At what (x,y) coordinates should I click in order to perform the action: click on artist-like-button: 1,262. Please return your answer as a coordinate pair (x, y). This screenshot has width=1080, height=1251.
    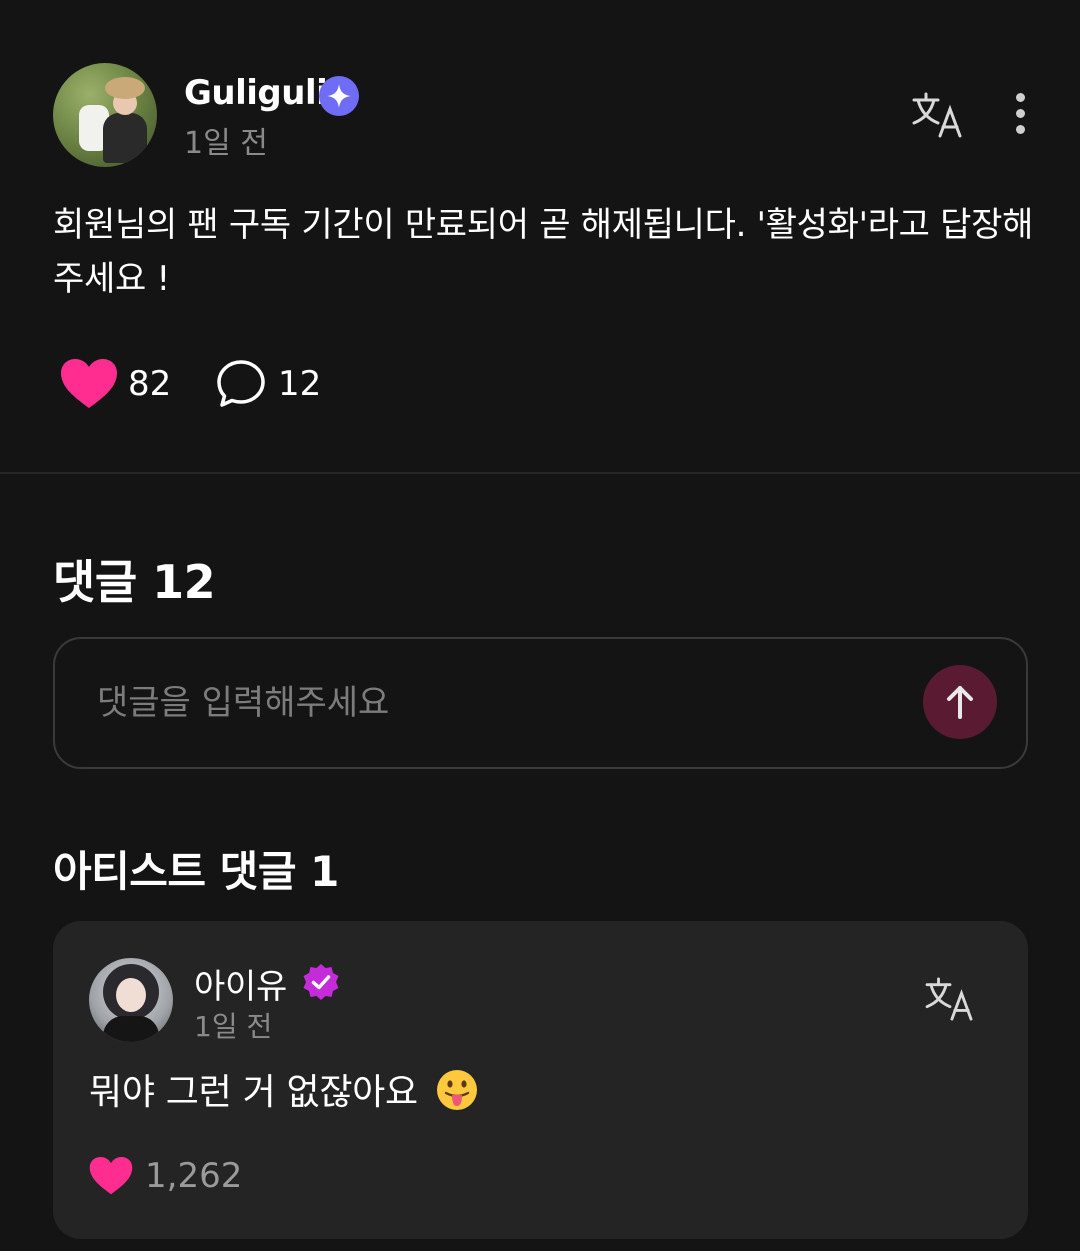
    Looking at the image, I should click on (165, 1176).